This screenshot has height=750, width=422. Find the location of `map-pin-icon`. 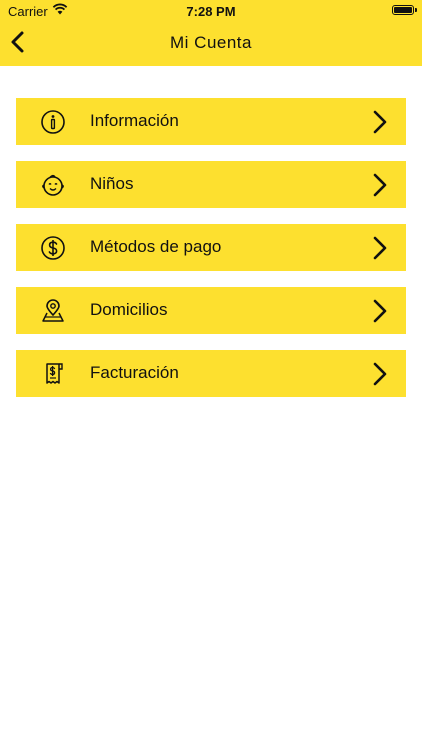

map-pin-icon is located at coordinates (53, 311).